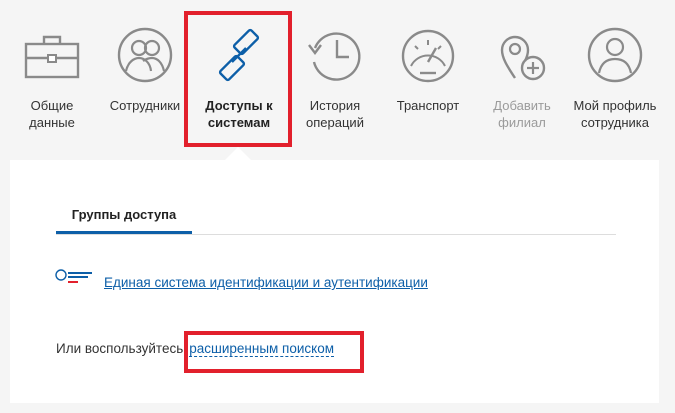 The height and width of the screenshot is (413, 675). What do you see at coordinates (615, 114) in the screenshot?
I see `nav-item-label: Мой профиль сотрудника` at bounding box center [615, 114].